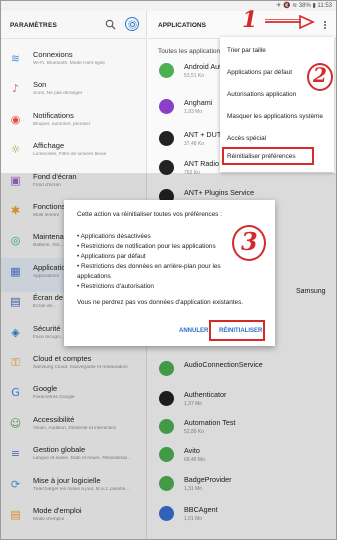 This screenshot has width=337, height=540. Describe the element at coordinates (111, 256) in the screenshot. I see `dialog-line: • Applications par défaut` at that location.